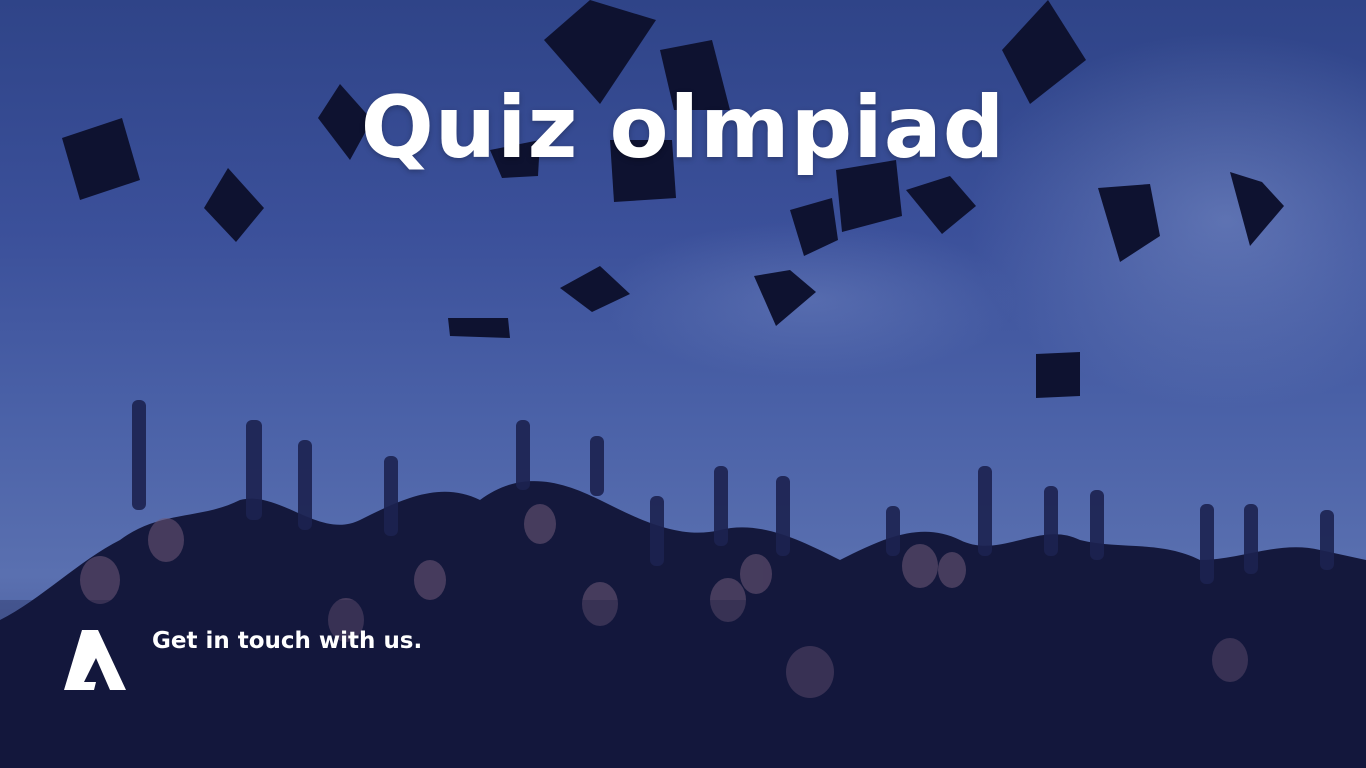  Describe the element at coordinates (683, 128) in the screenshot. I see `slide-title: Quiz olmpiad` at that location.